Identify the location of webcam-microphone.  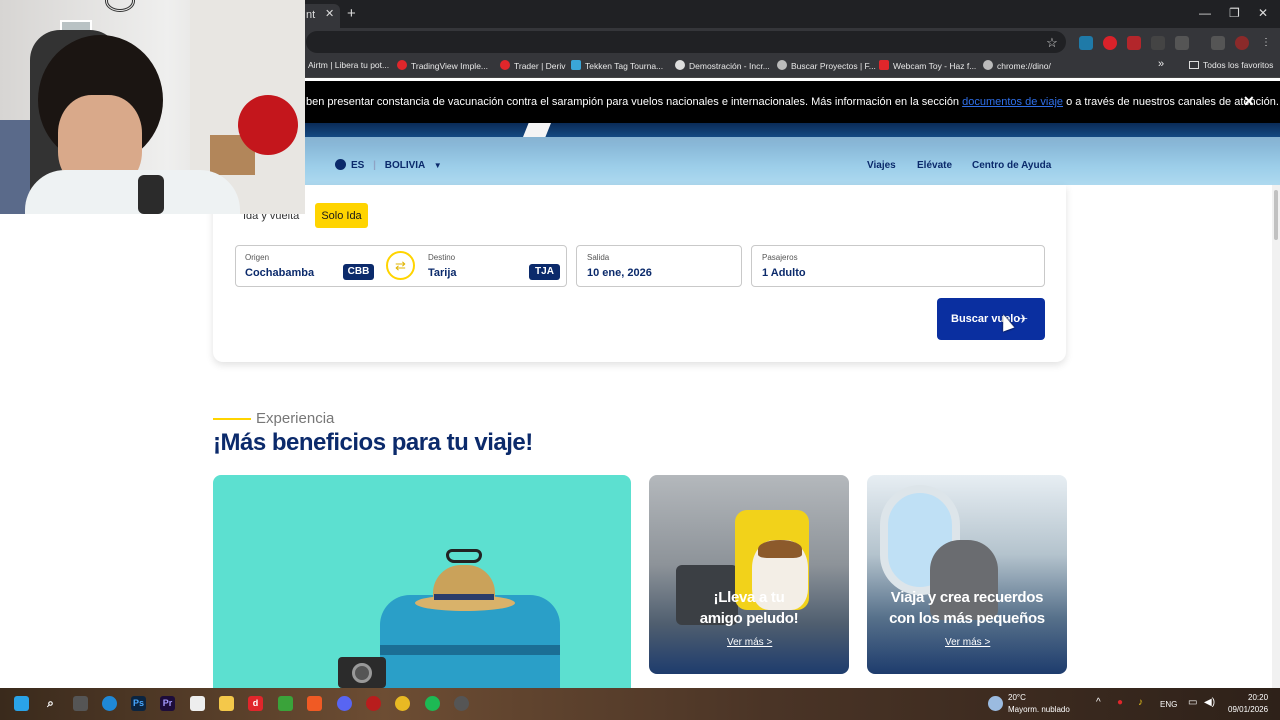
(151, 194).